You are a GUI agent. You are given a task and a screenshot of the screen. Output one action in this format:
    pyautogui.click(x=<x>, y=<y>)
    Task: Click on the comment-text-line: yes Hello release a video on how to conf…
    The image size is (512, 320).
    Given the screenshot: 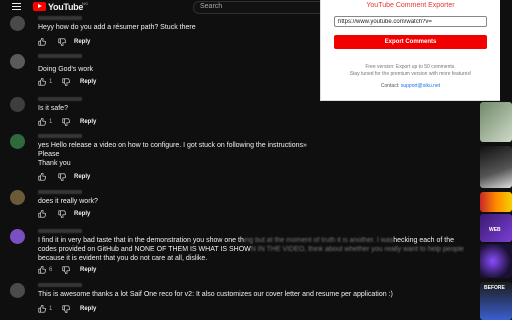 What is the action you would take?
    pyautogui.click(x=172, y=145)
    